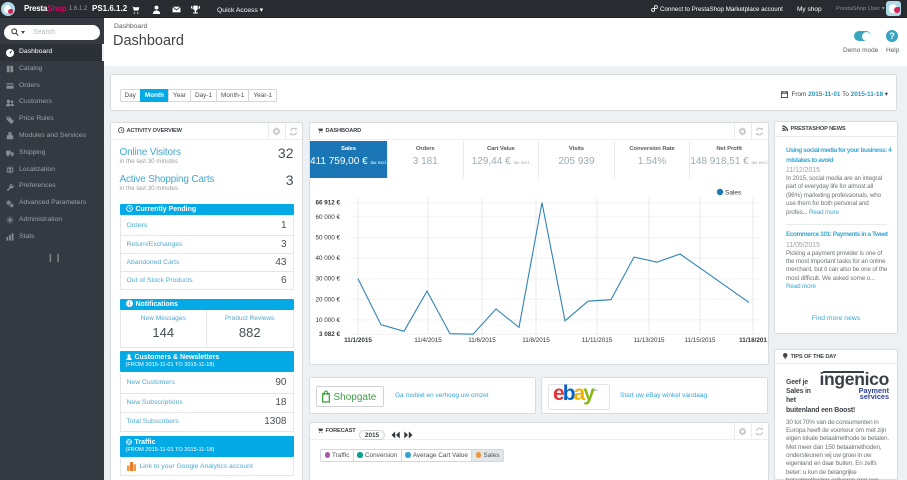 This screenshot has height=480, width=907. What do you see at coordinates (700, 340) in the screenshot?
I see `svg-text: 11/15/2015` at bounding box center [700, 340].